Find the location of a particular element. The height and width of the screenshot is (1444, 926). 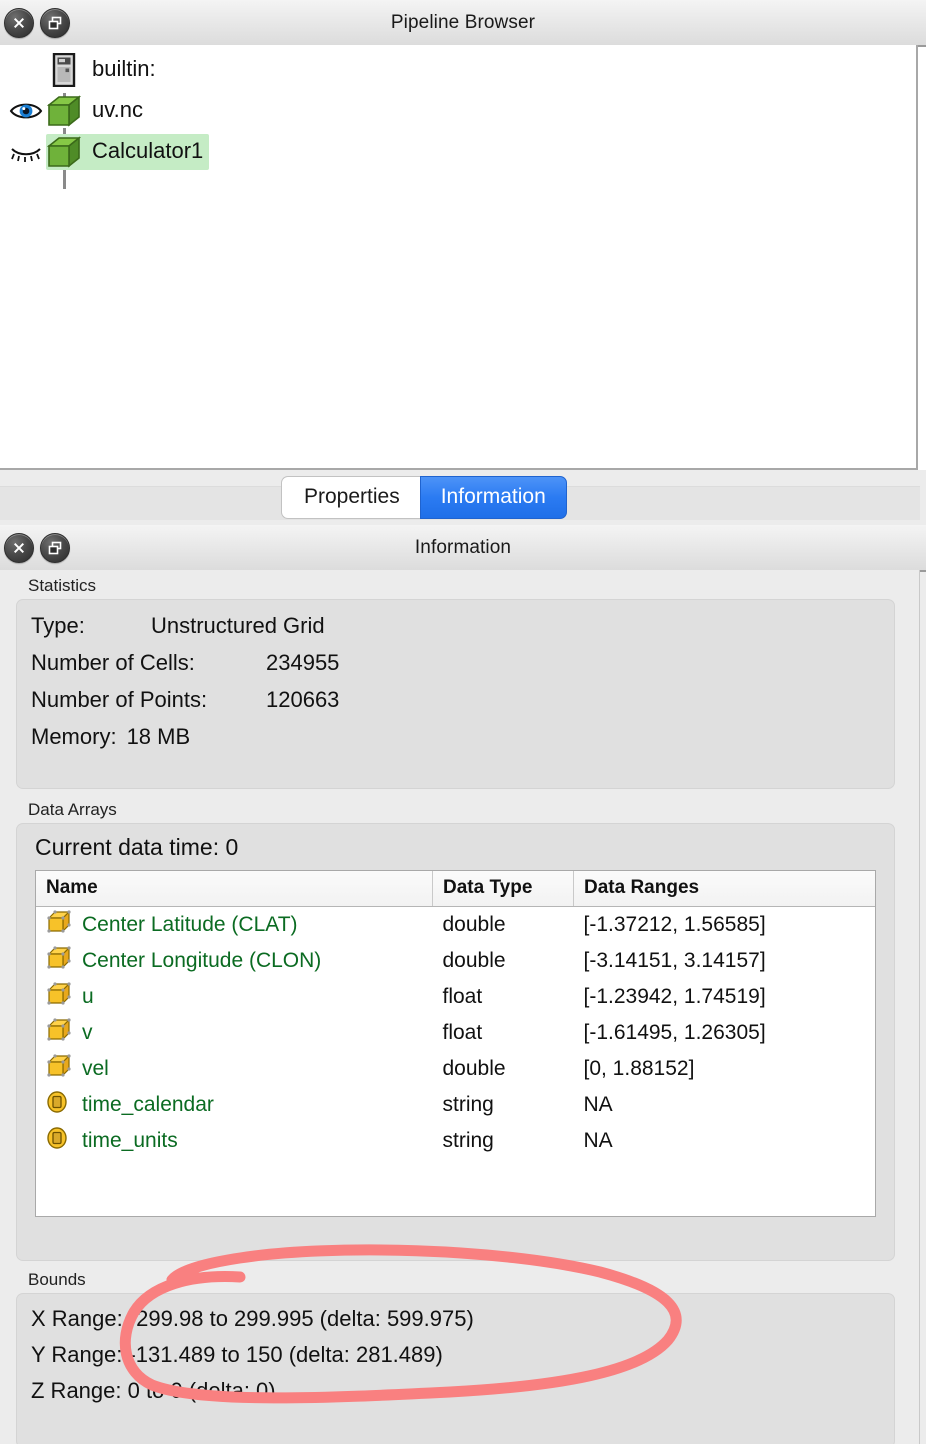

statistics-key: Memory: is located at coordinates (74, 736).